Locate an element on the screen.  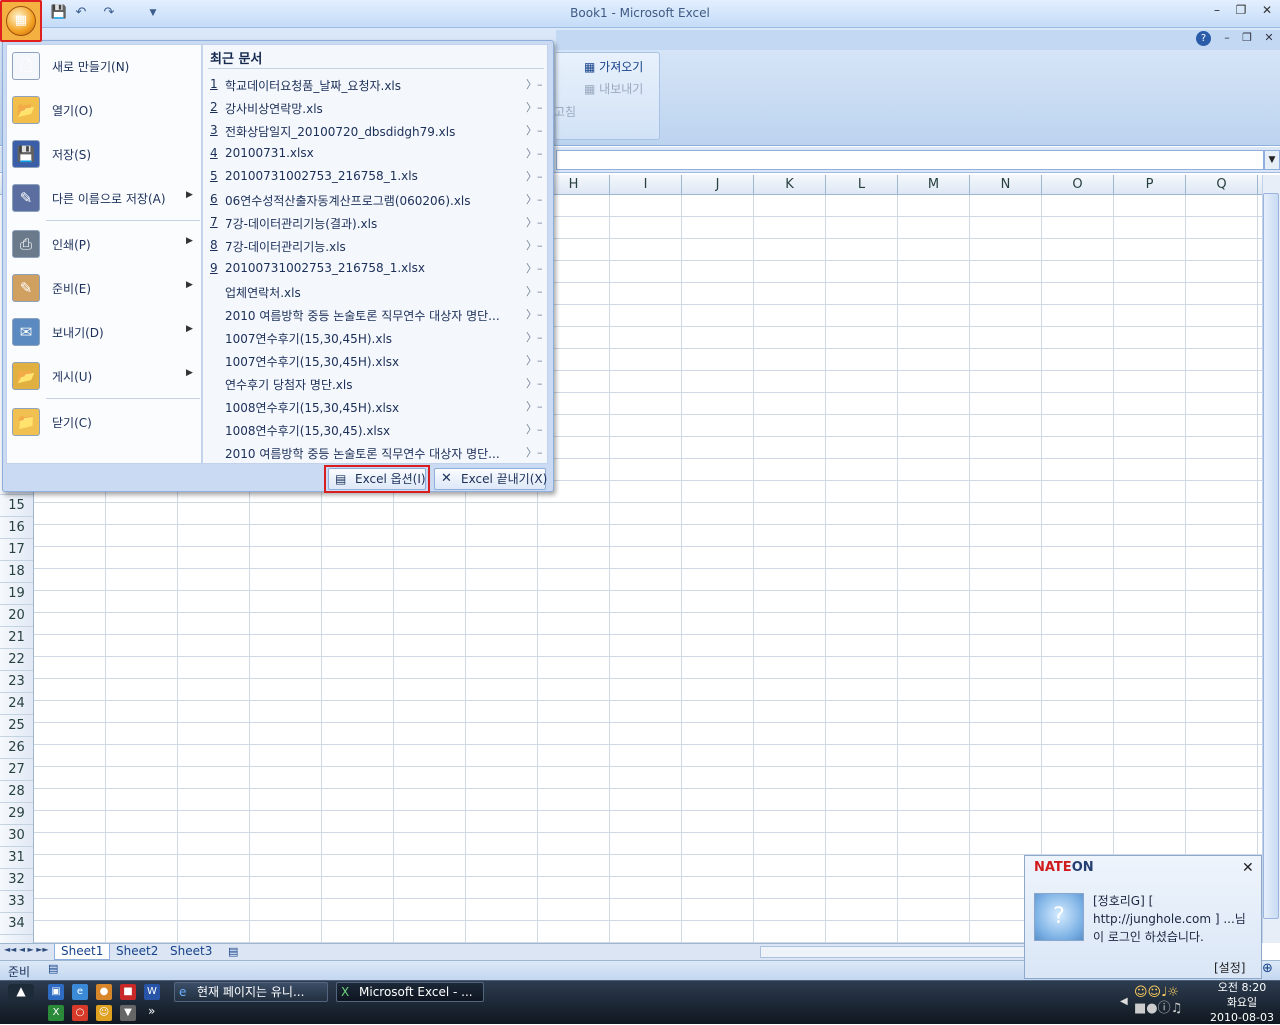
row-header: 34 is located at coordinates (16, 924).